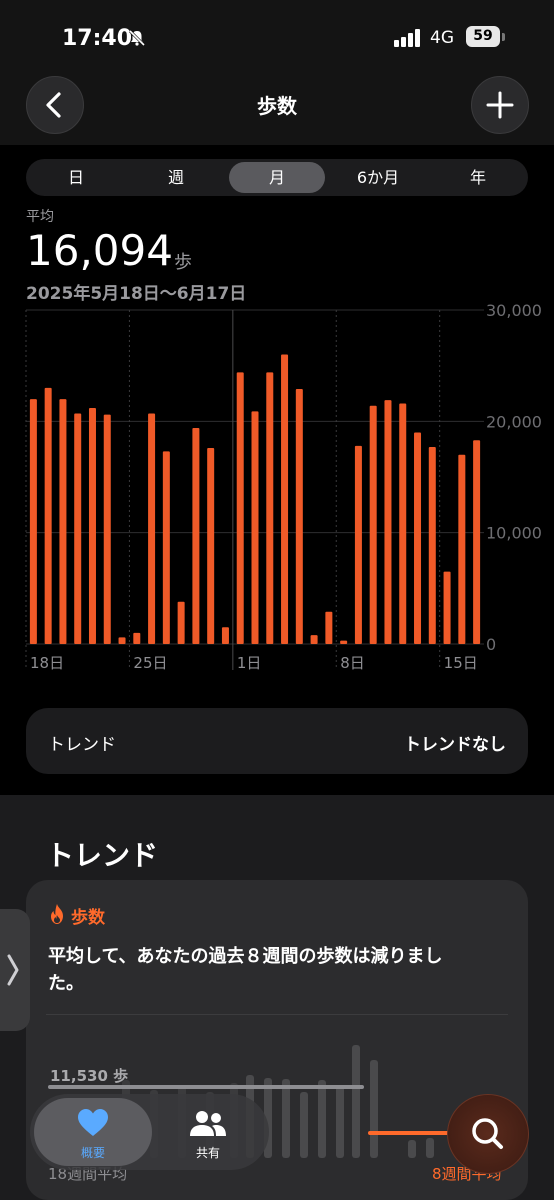 The height and width of the screenshot is (1200, 554). I want to click on chart-y-tick-label: 30,000, so click(514, 310).